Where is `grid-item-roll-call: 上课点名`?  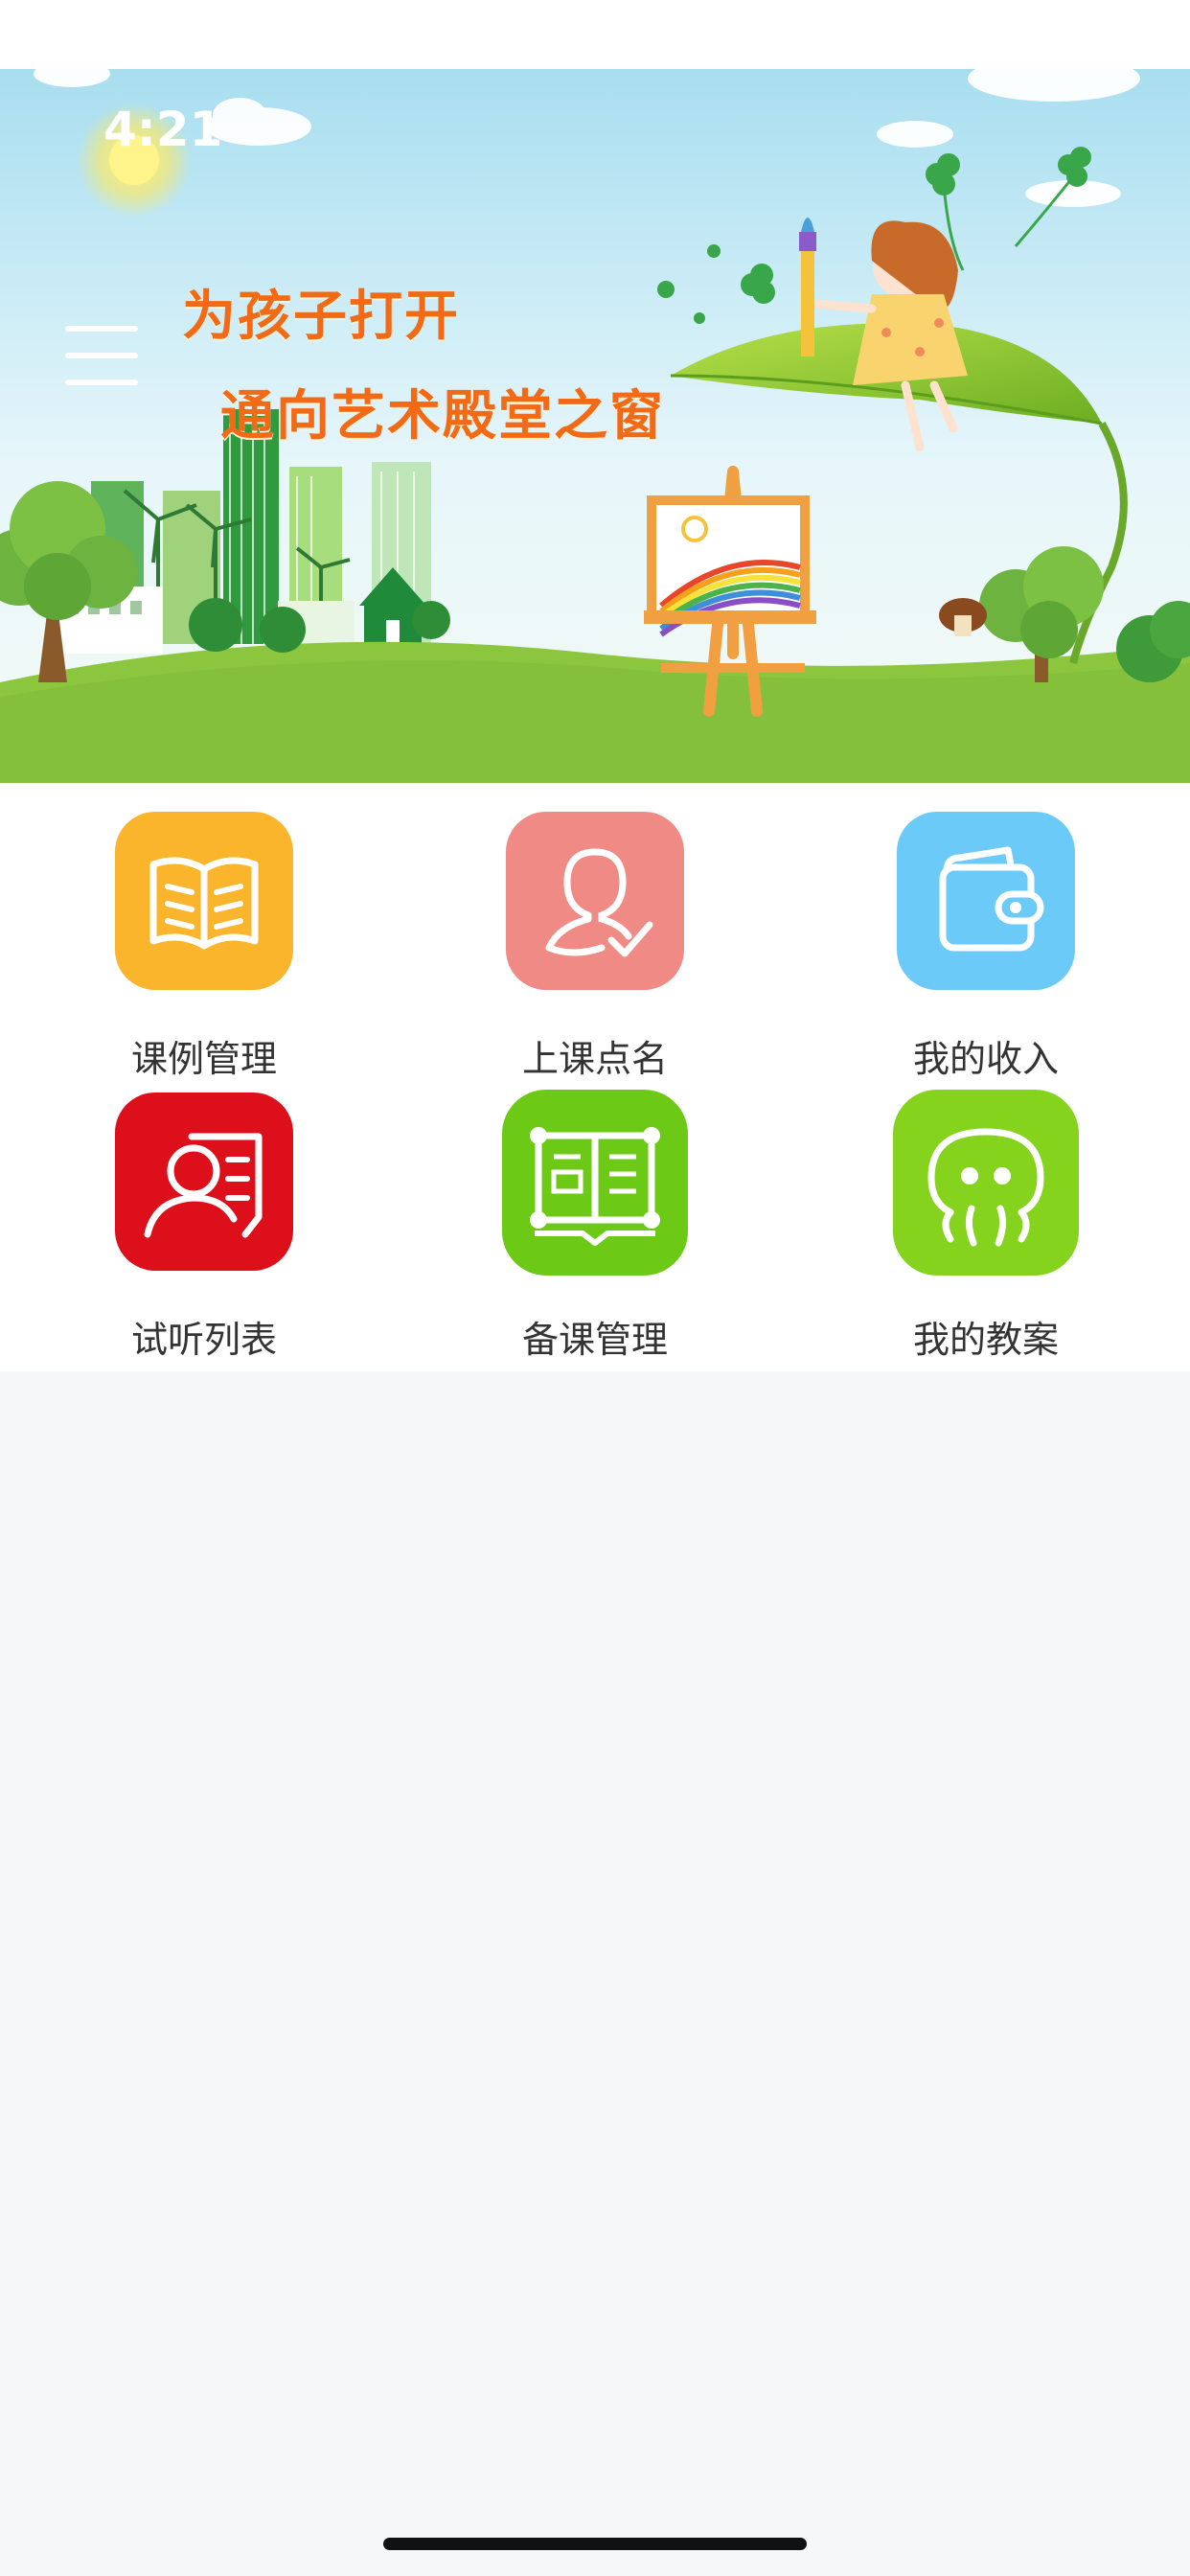 grid-item-roll-call: 上课点名 is located at coordinates (595, 951).